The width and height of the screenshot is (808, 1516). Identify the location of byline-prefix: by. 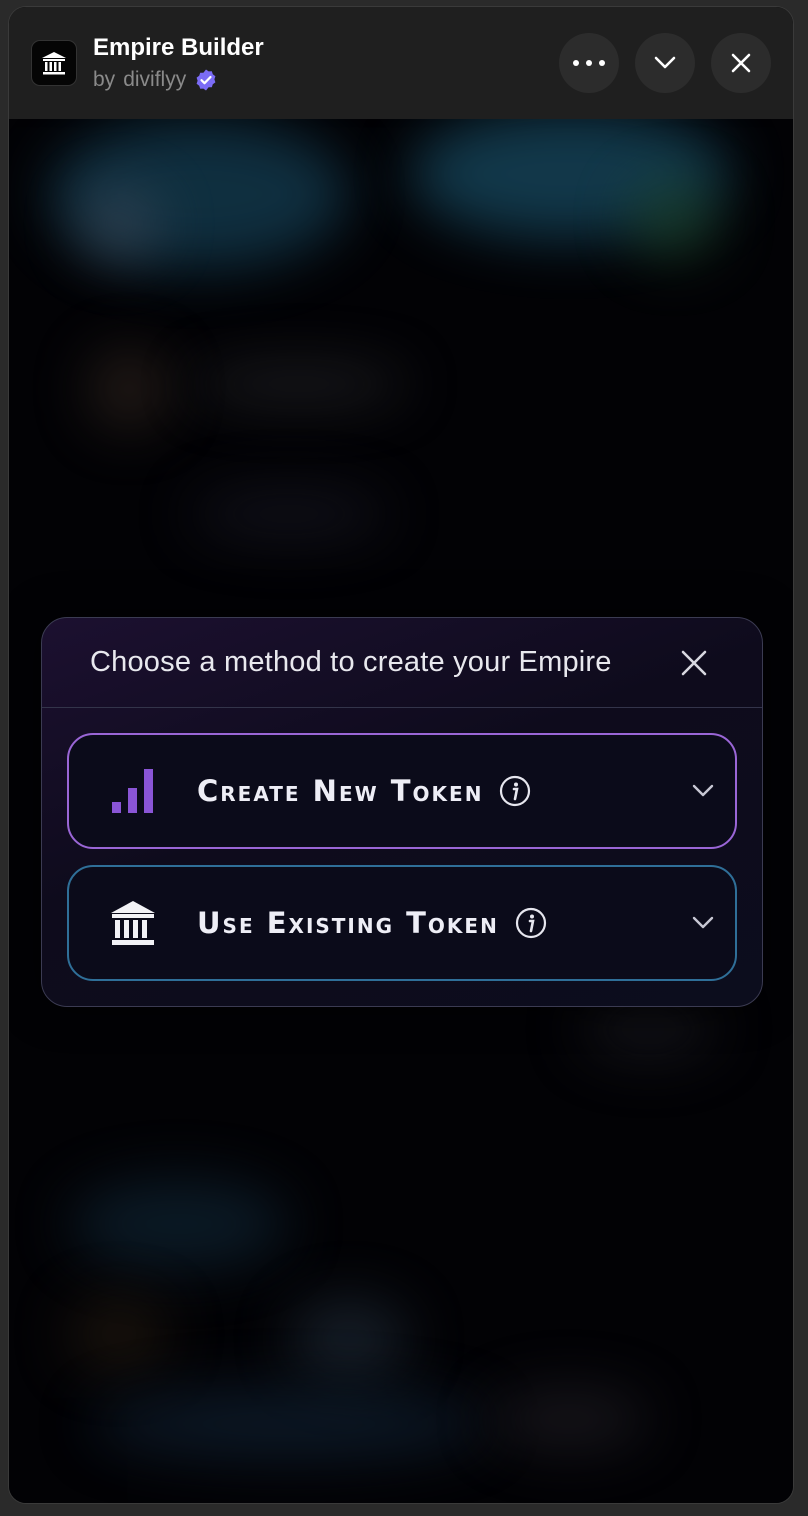
(104, 79).